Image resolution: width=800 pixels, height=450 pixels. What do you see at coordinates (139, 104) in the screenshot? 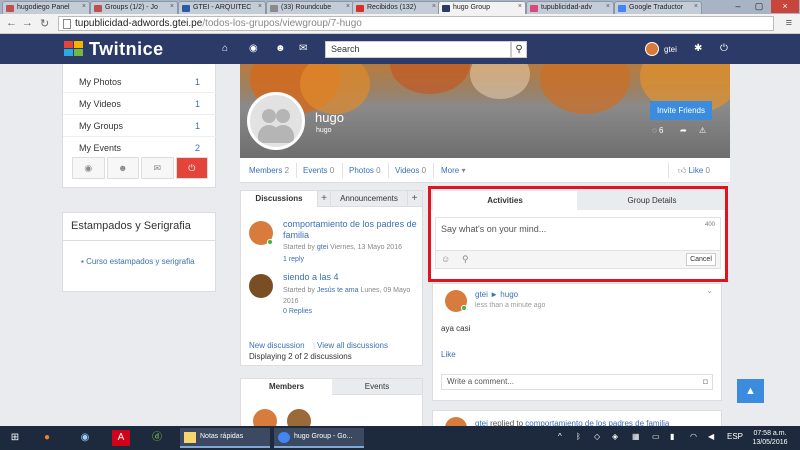
I see `sidebar-item-videos: My Videos 1` at bounding box center [139, 104].